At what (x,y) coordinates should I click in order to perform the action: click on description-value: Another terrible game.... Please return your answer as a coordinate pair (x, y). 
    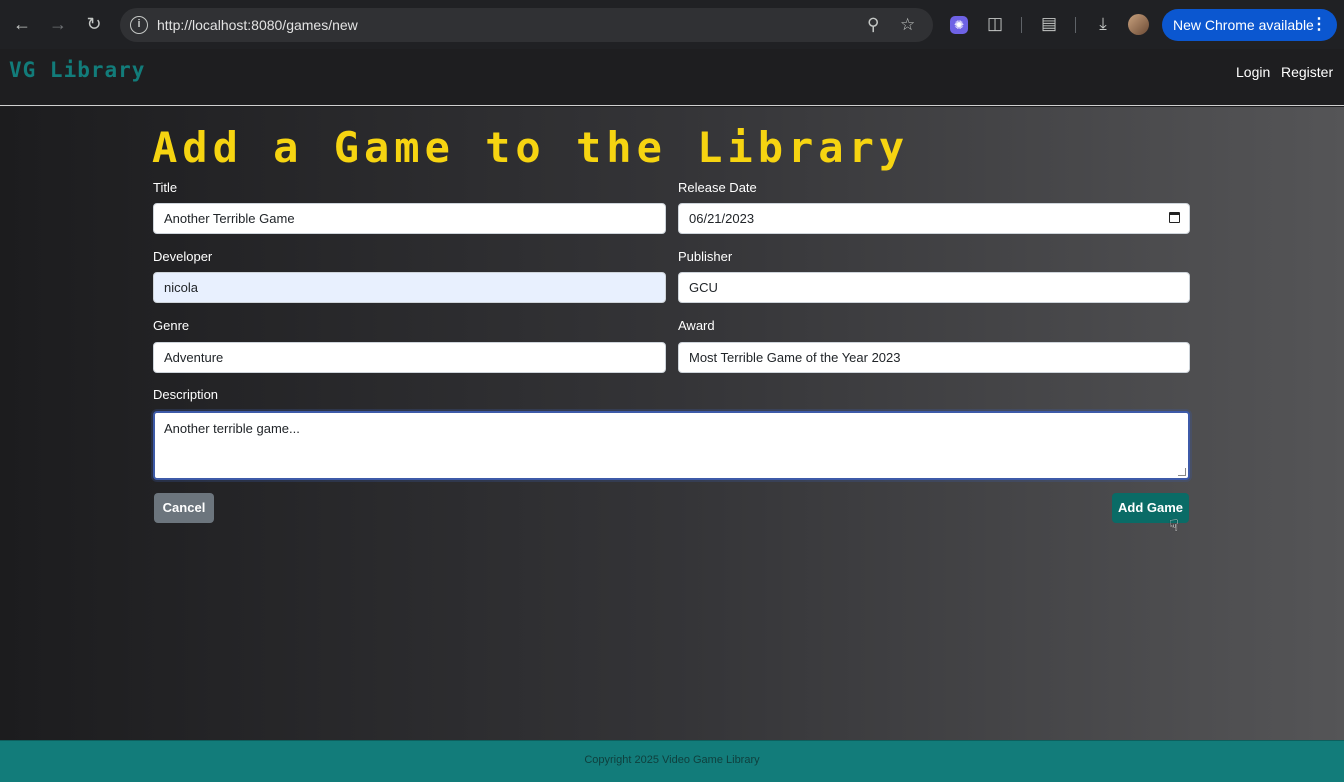
    Looking at the image, I should click on (232, 428).